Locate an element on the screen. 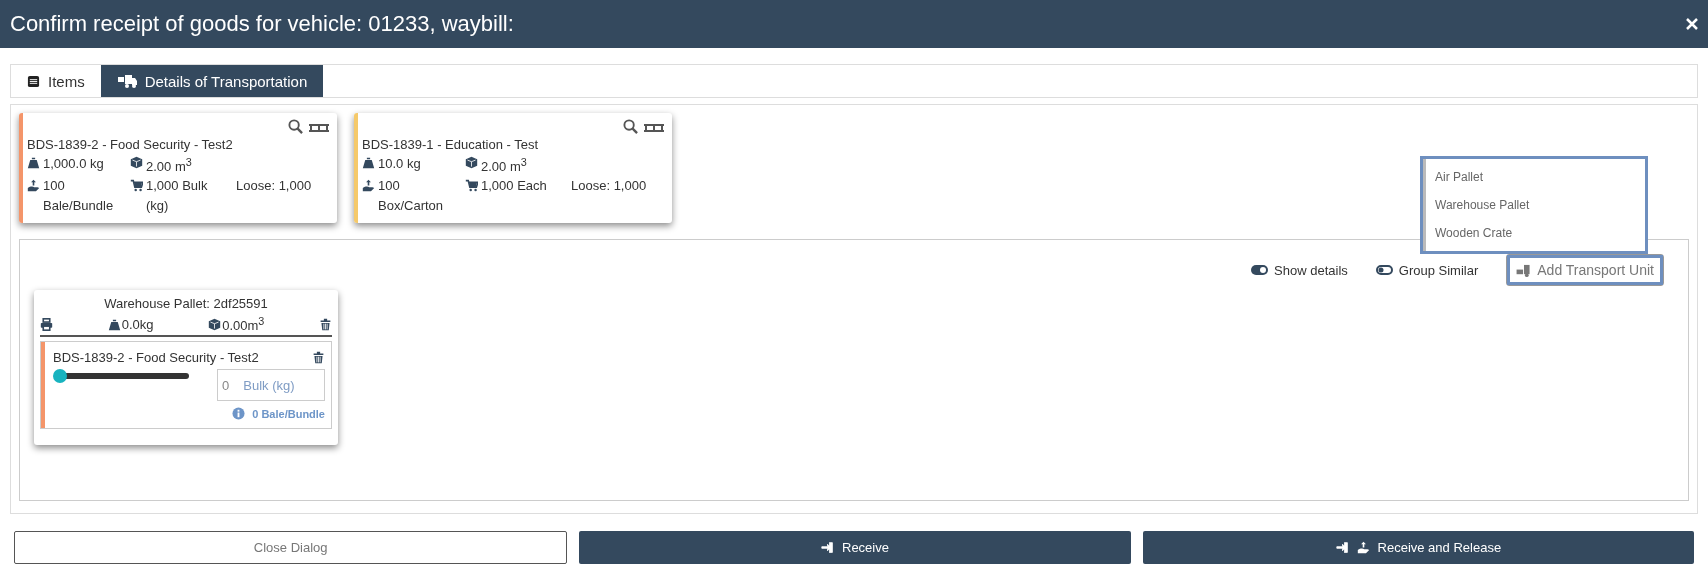 The image size is (1708, 578). dialog-button: Receive and Release is located at coordinates (1418, 547).